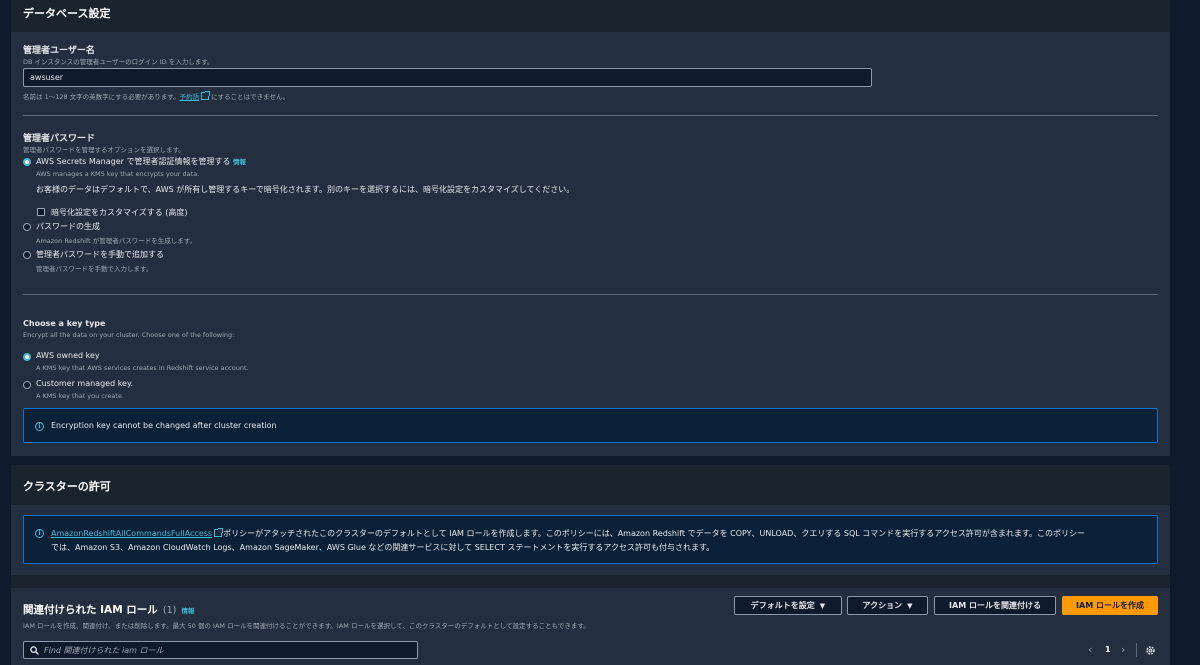 The image size is (1200, 665). I want to click on option-secrets-manager-label: AWS Secrets Manager で管理者認証情報を管理する, so click(133, 161).